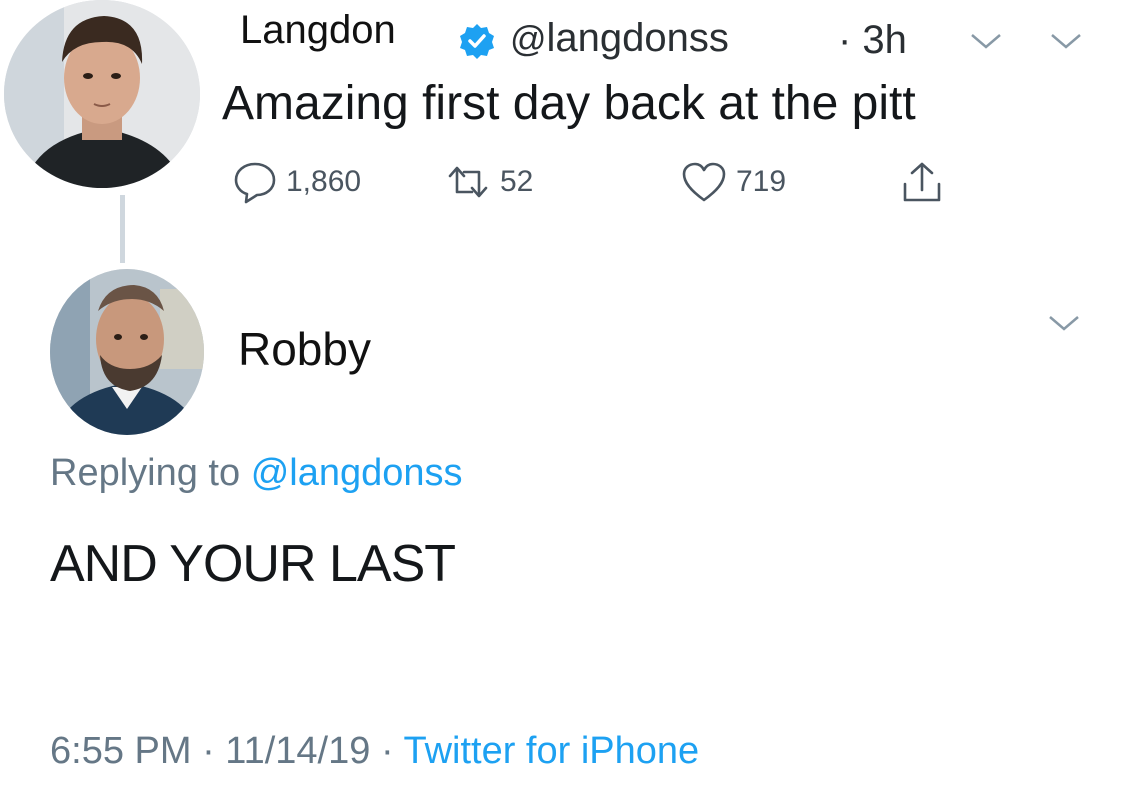  I want to click on replying-handle-link: @langdonss, so click(357, 473).